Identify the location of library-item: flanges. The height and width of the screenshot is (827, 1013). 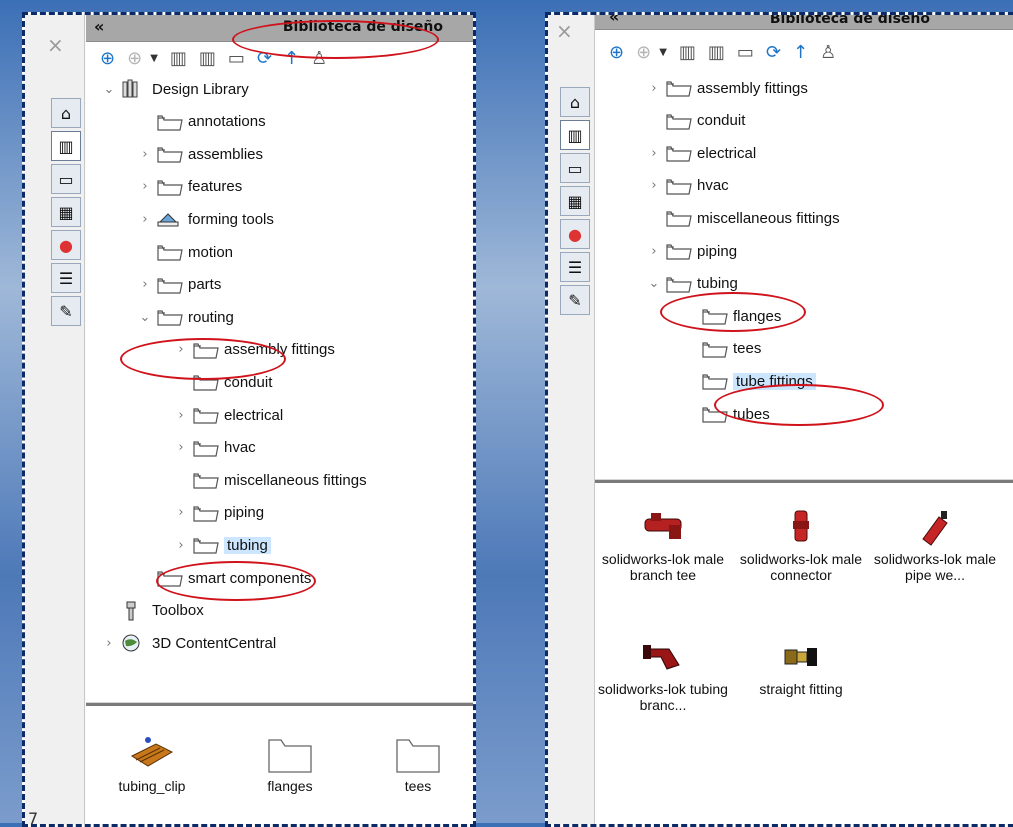
(290, 762).